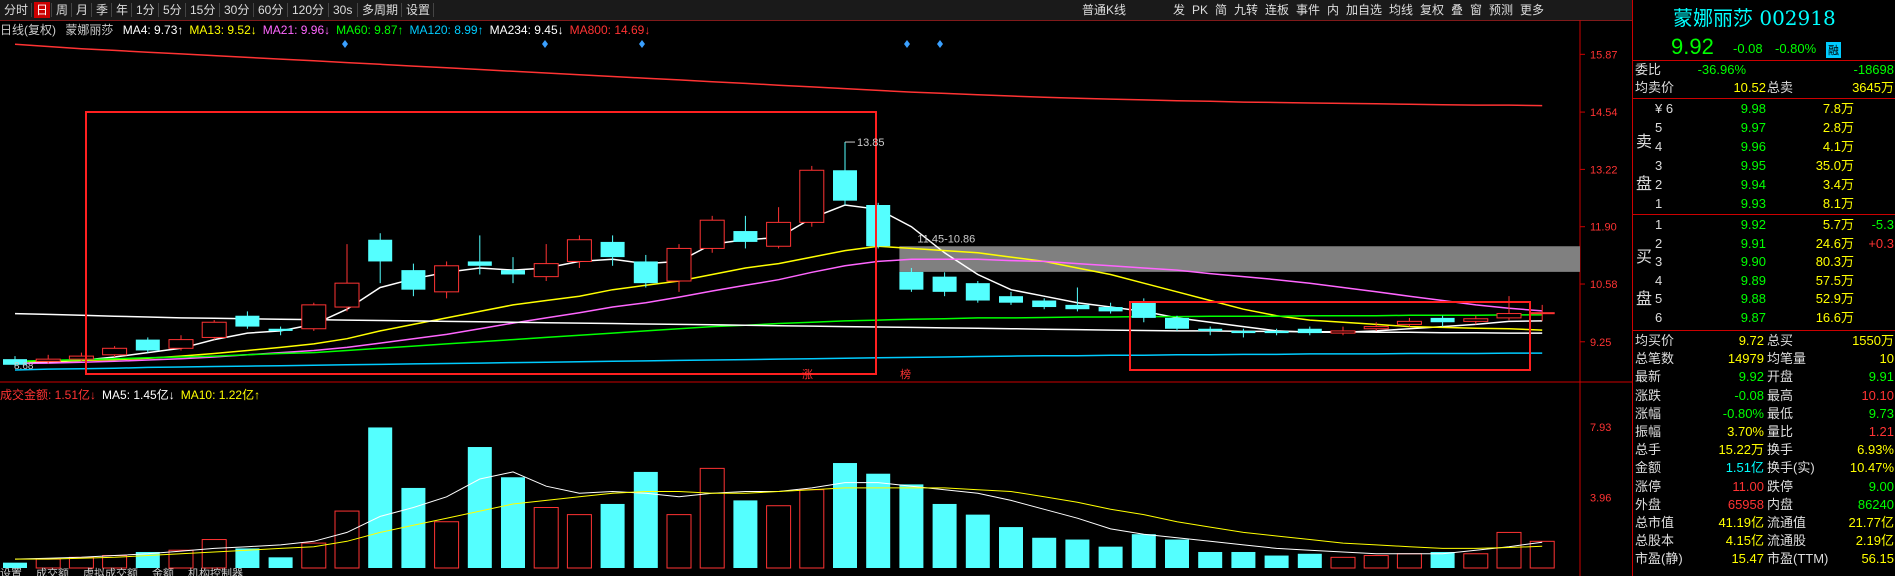  I want to click on ma-line-ma21, so click(778, 311).